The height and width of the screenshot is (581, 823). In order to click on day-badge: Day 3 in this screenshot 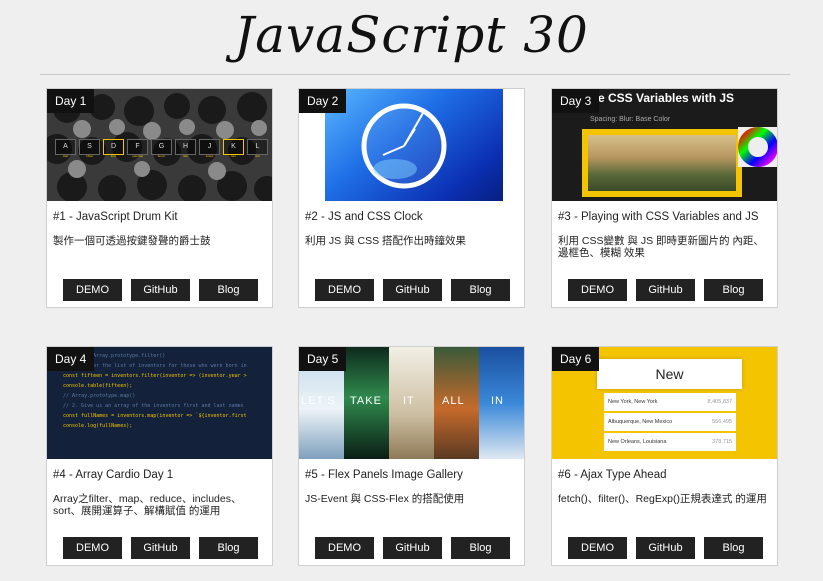, I will do `click(576, 101)`.